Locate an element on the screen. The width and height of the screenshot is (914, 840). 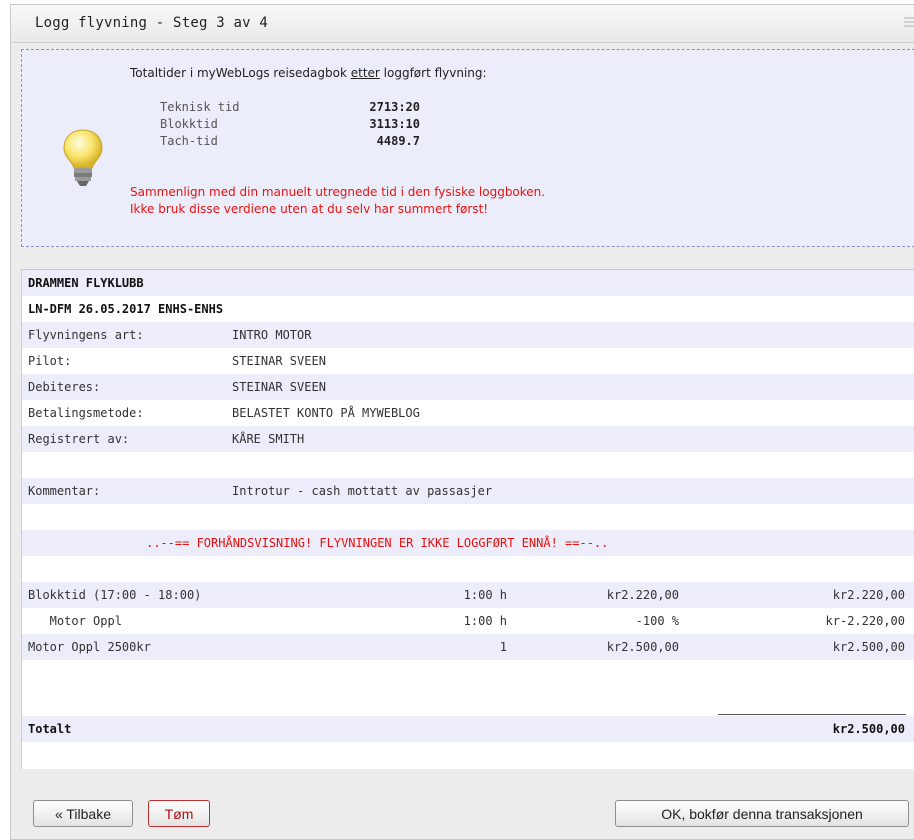
back-button: « Tilbake is located at coordinates (83, 813).